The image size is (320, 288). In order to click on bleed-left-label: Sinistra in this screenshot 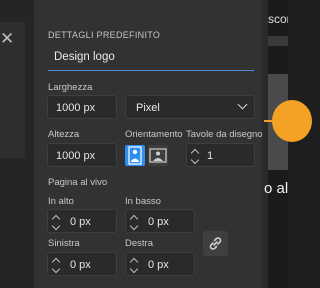, I will do `click(64, 243)`.